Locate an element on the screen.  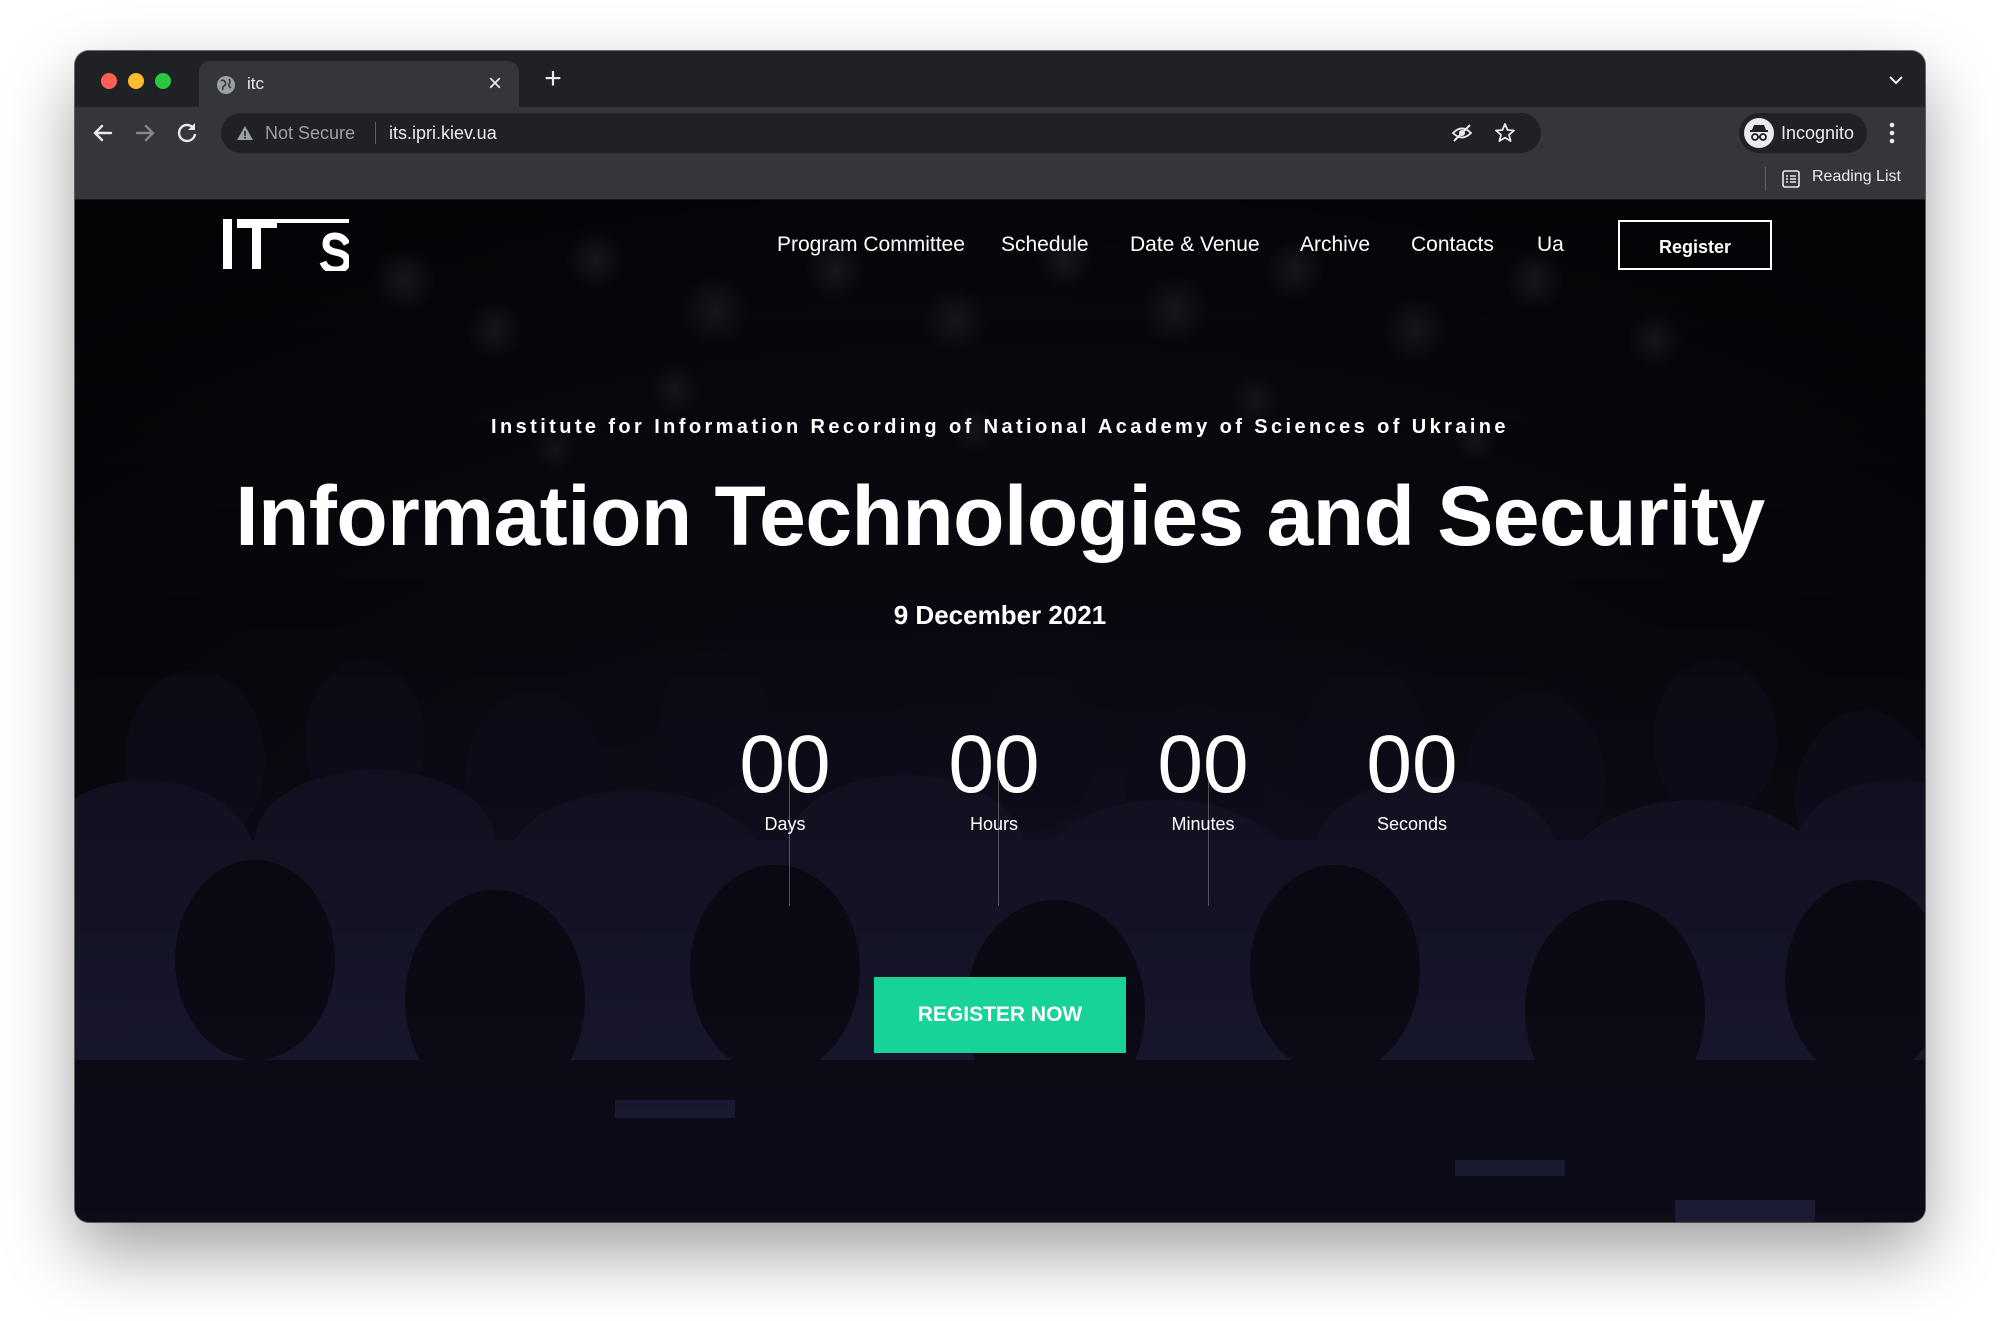
countdown-minutes-value: 00 is located at coordinates (1203, 764).